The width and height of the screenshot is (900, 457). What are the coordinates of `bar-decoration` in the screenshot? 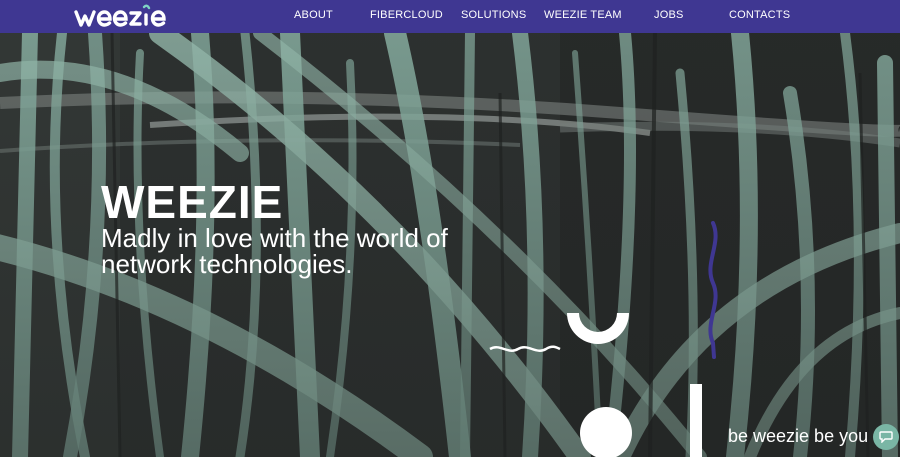 It's located at (696, 420).